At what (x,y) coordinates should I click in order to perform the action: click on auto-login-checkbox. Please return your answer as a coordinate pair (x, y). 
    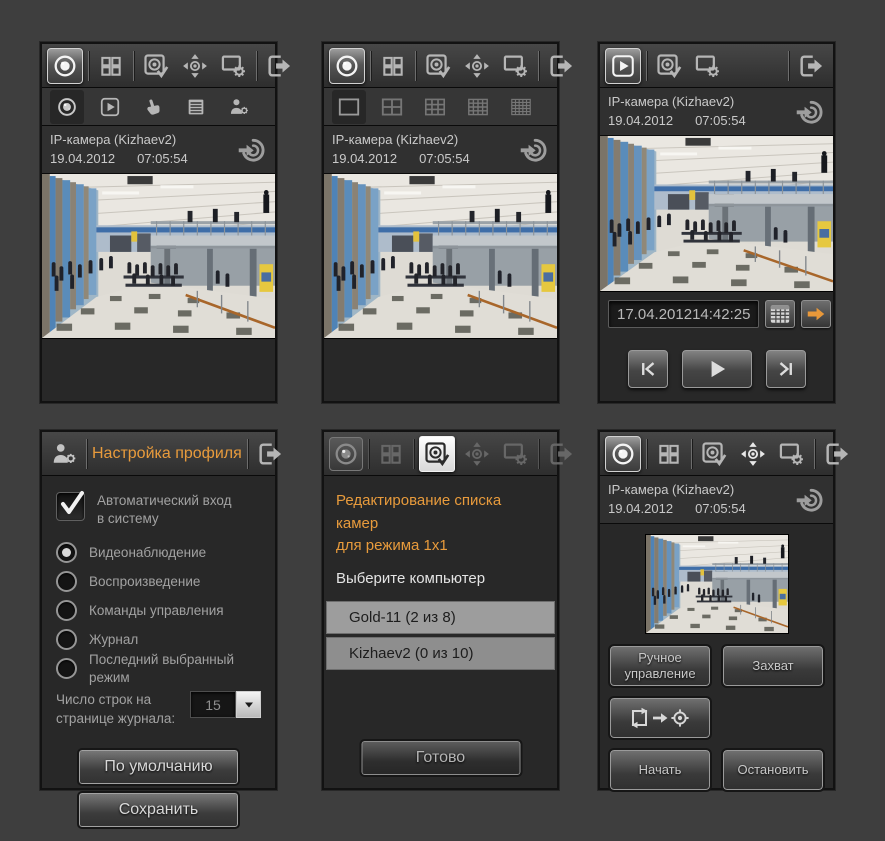
    Looking at the image, I should click on (70, 506).